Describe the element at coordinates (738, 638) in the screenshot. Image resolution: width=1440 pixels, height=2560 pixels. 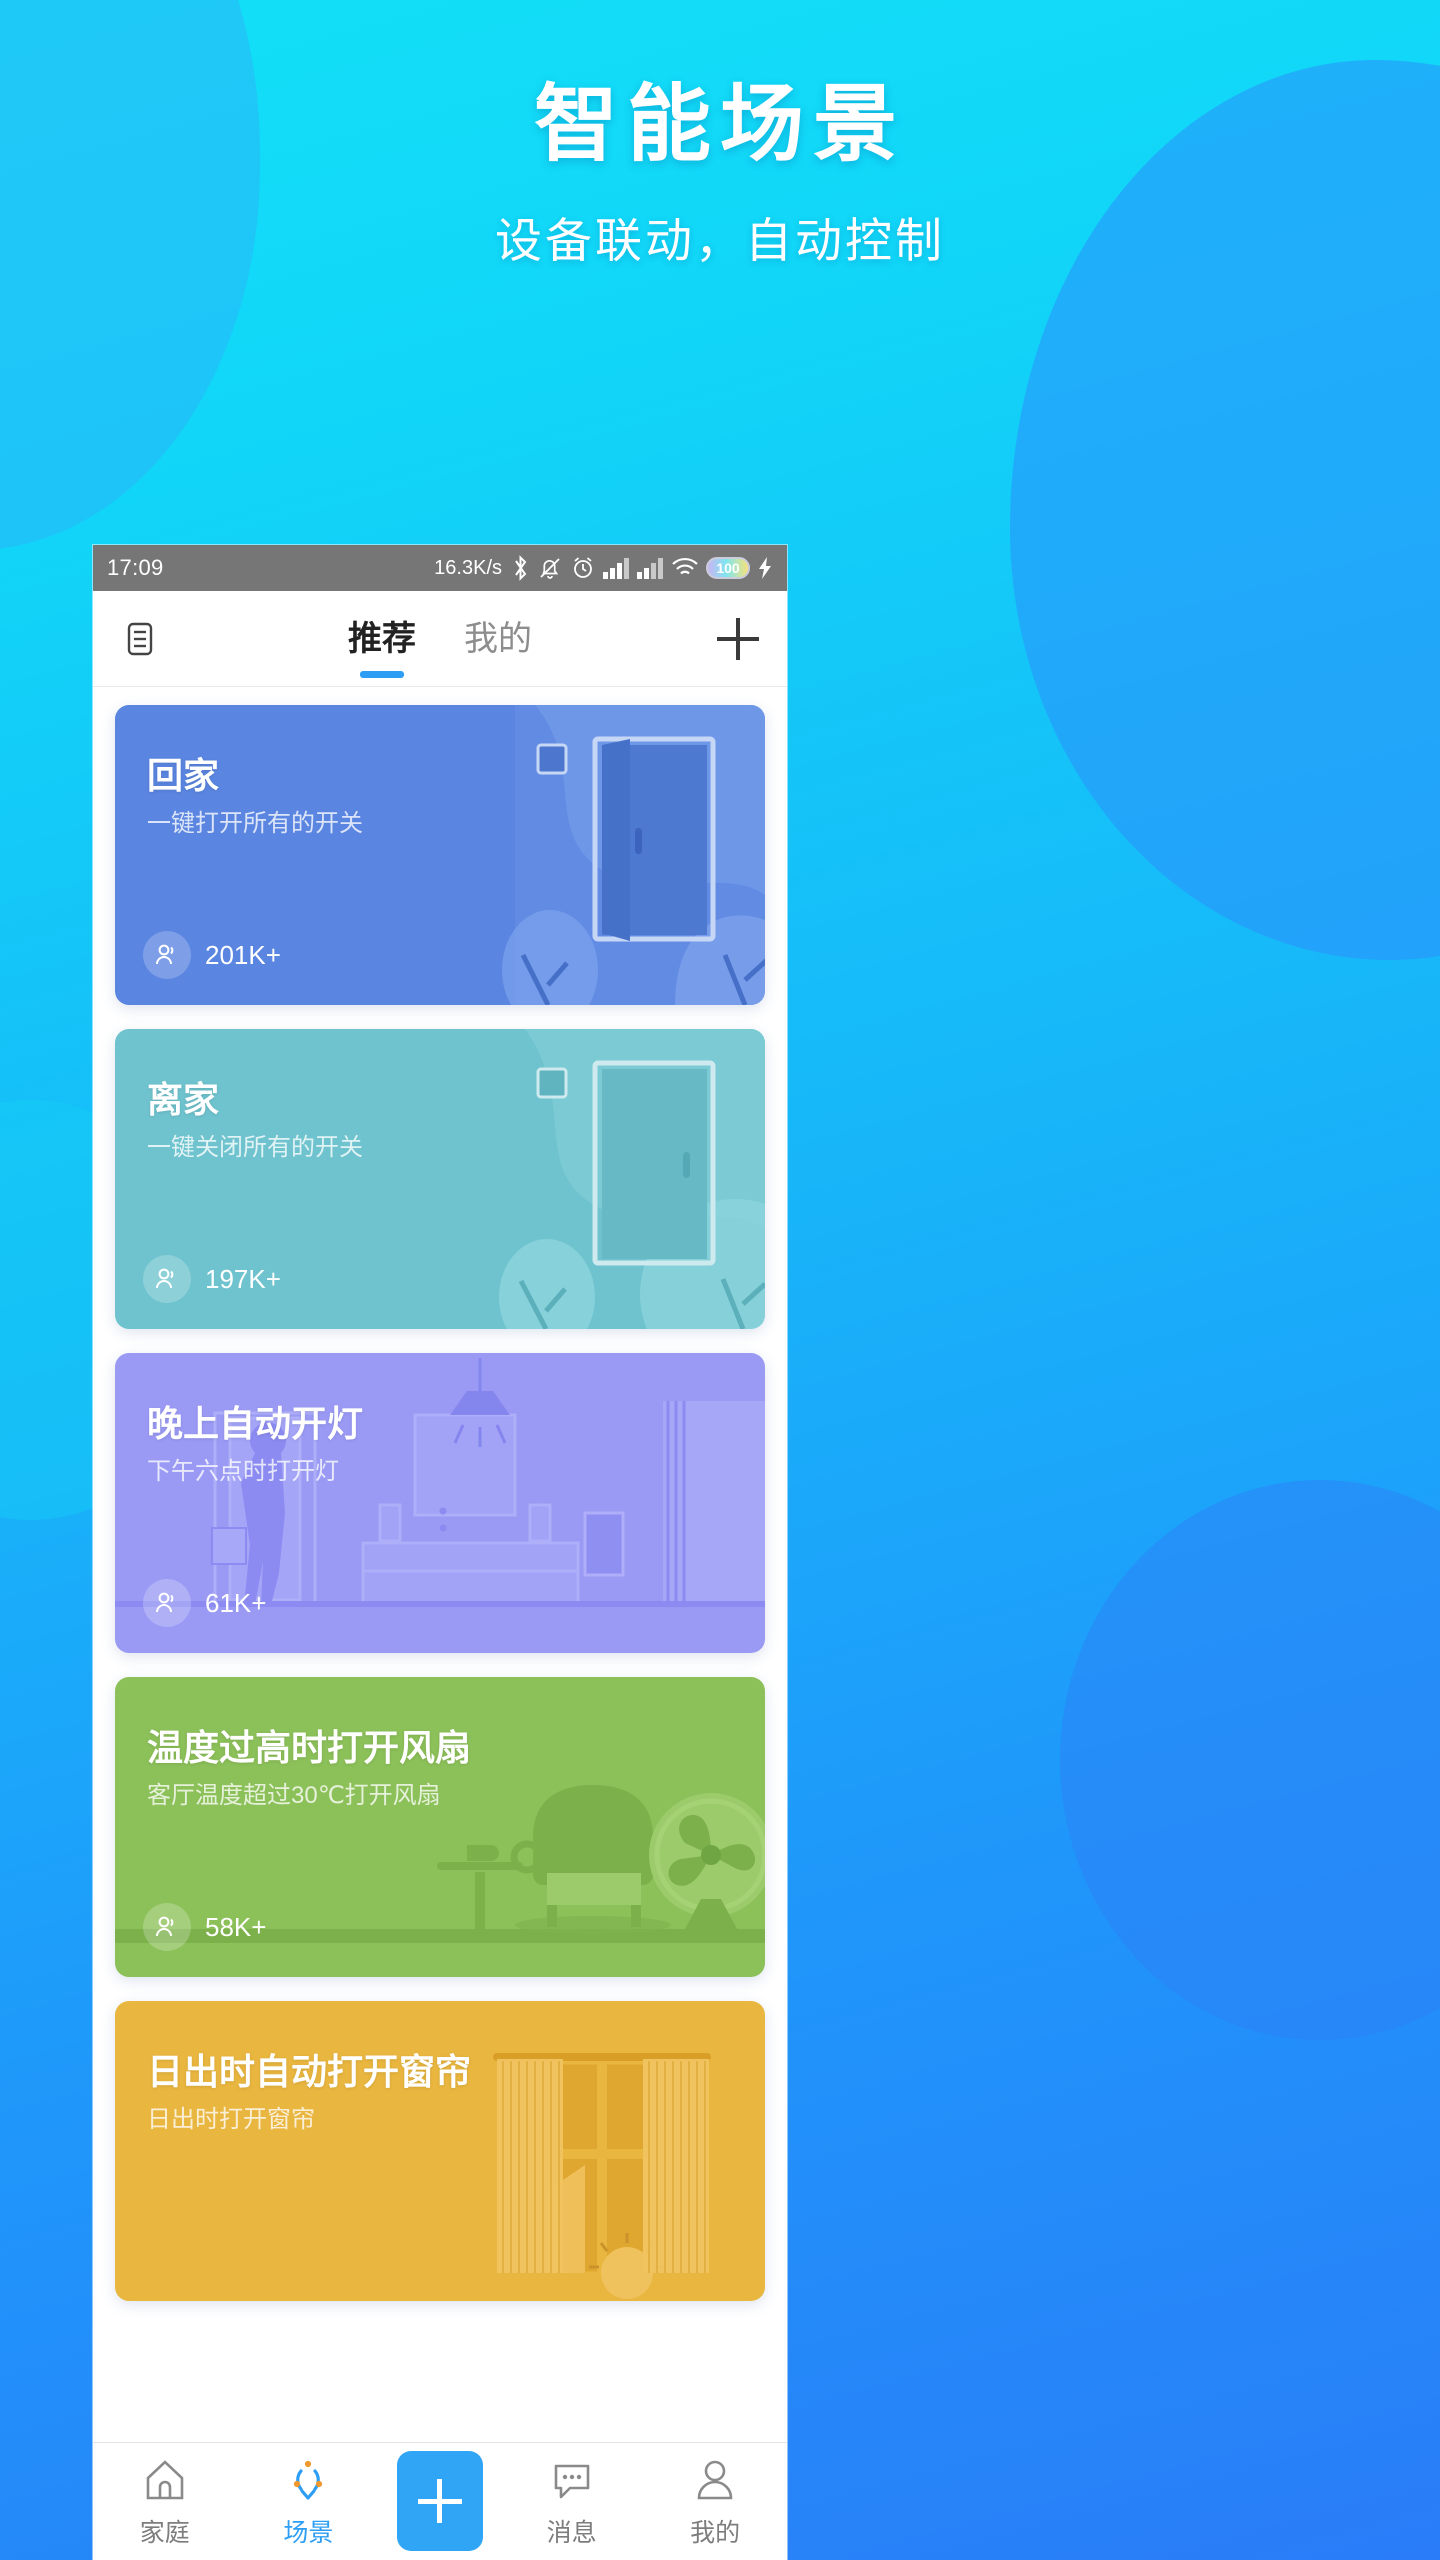
I see `add-scene-plus-icon` at that location.